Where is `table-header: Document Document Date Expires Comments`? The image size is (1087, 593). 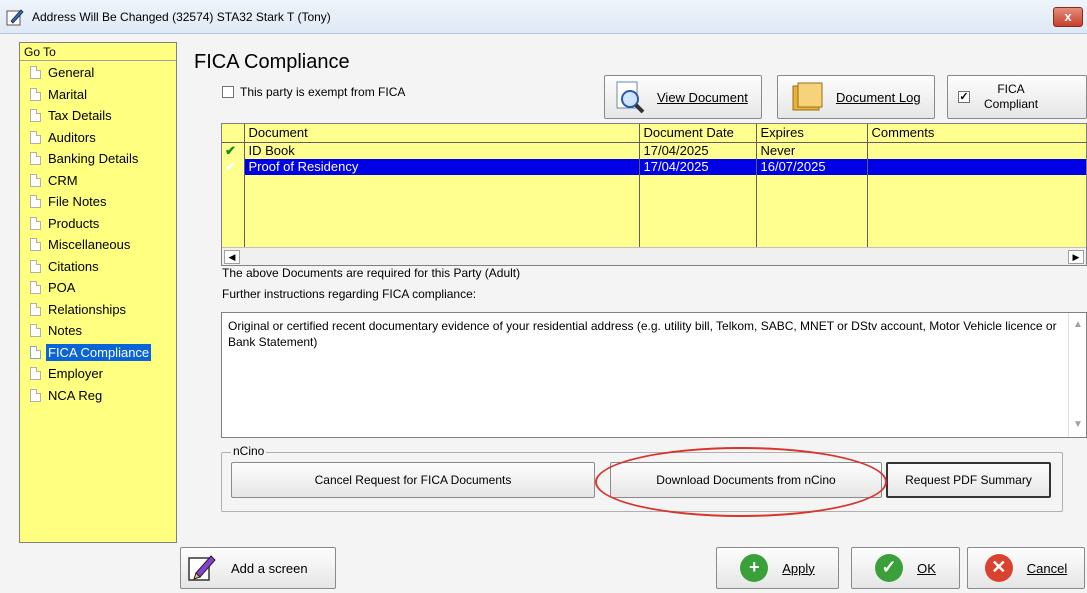 table-header: Document Document Date Expires Comments is located at coordinates (654, 133).